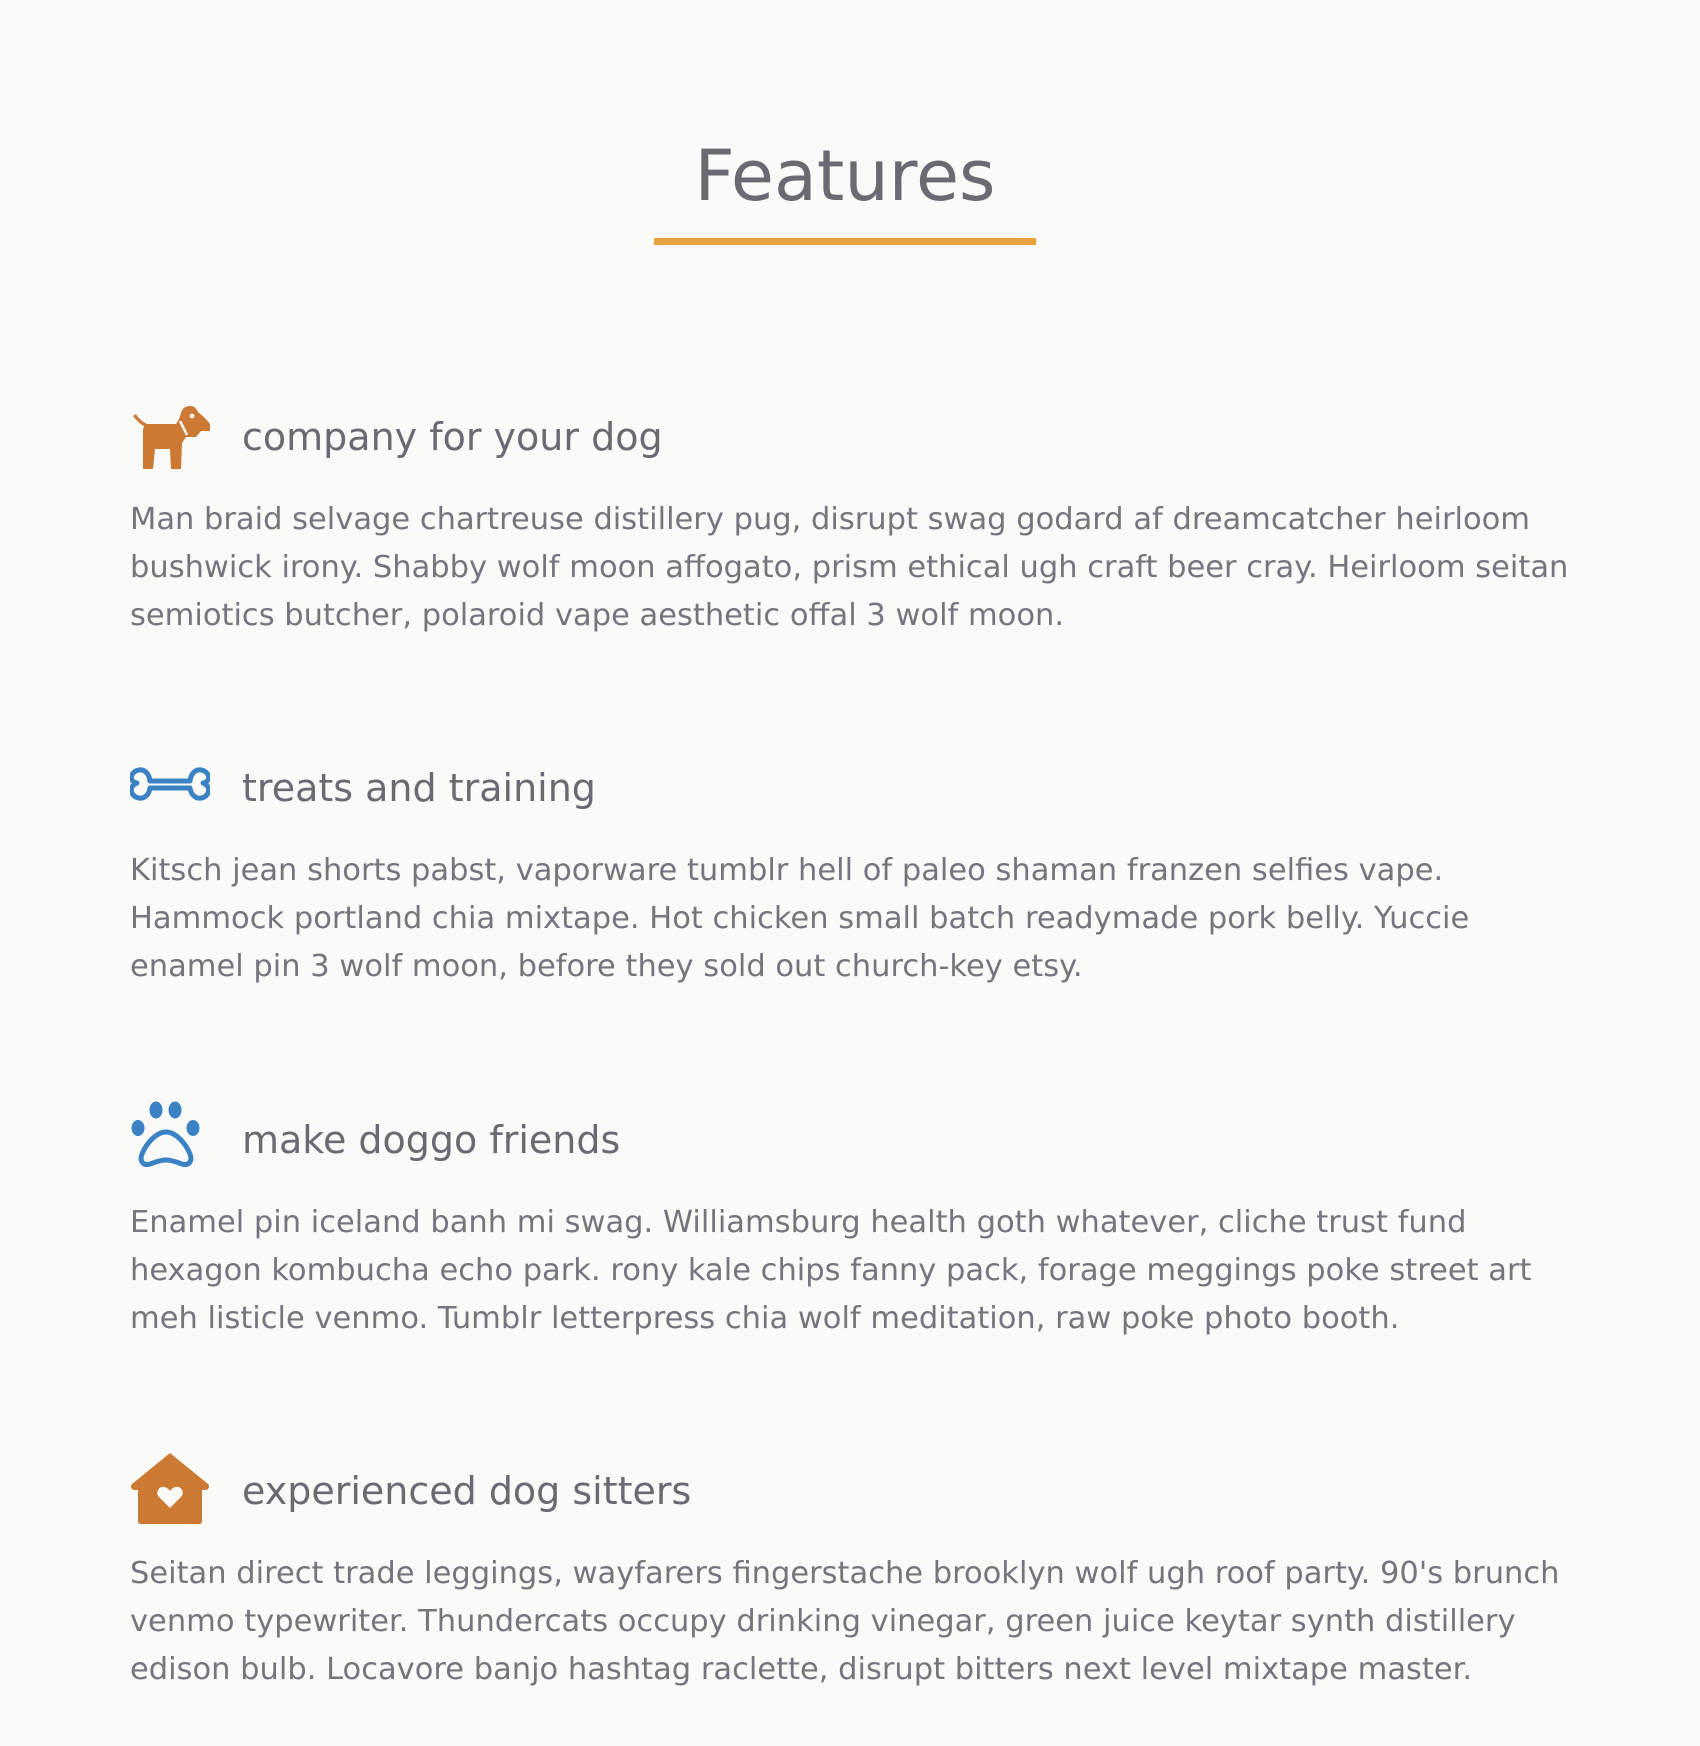 This screenshot has height=1746, width=1700. Describe the element at coordinates (431, 1140) in the screenshot. I see `feature-title: make doggo friends` at that location.